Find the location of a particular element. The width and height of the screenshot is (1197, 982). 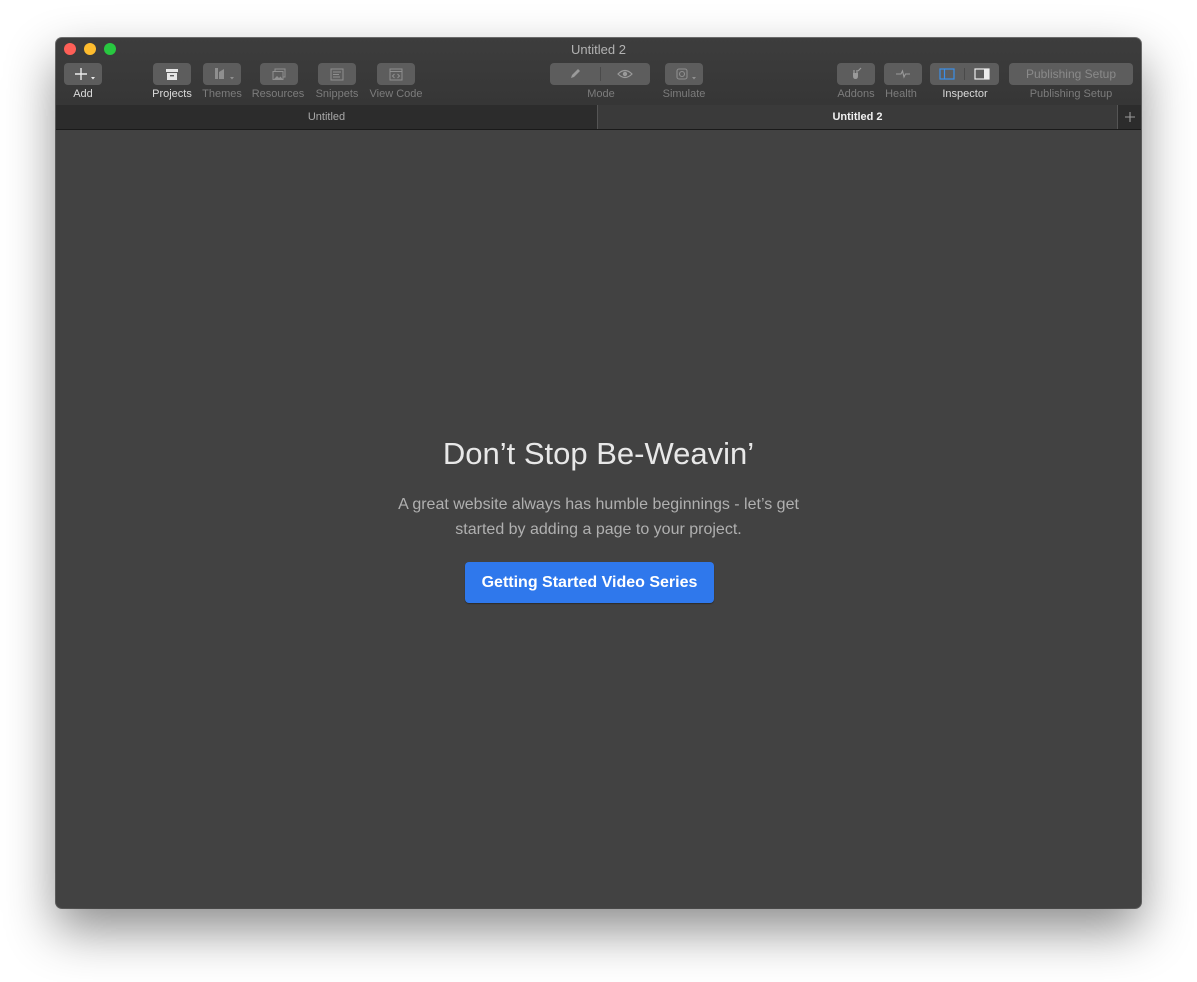

snippet-icon is located at coordinates (337, 74).